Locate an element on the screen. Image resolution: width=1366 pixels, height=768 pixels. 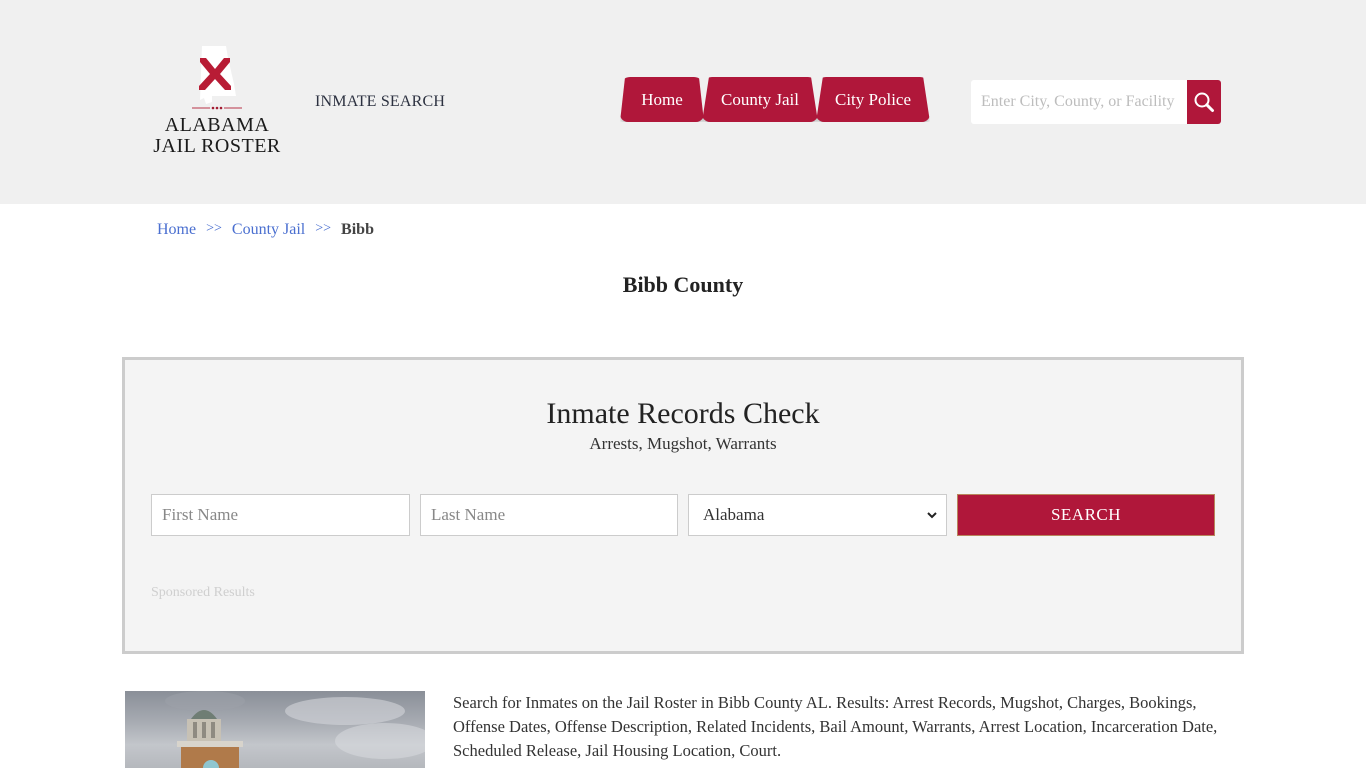
chevron-down-icon is located at coordinates (932, 515).